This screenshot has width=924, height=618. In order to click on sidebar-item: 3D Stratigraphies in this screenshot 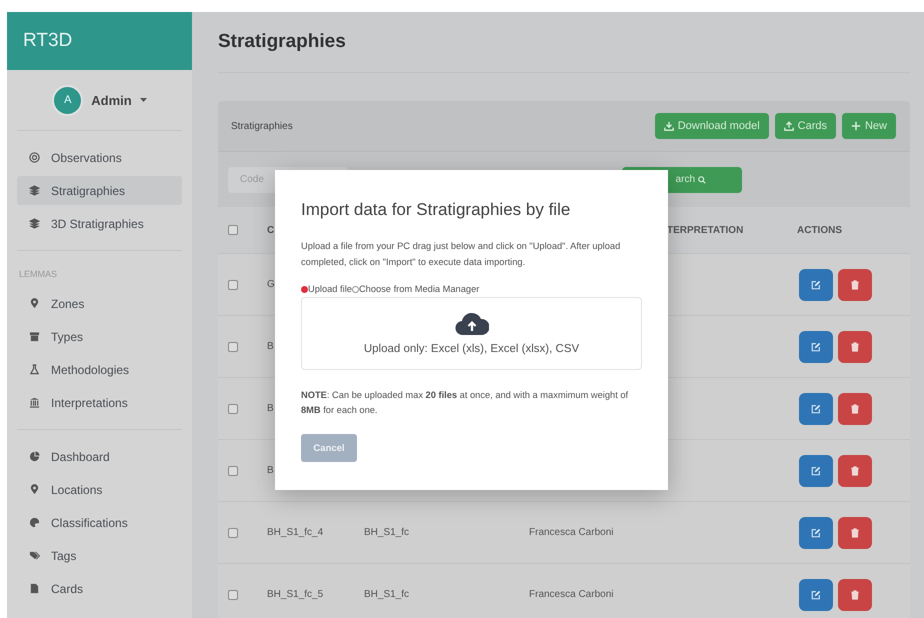, I will do `click(99, 223)`.